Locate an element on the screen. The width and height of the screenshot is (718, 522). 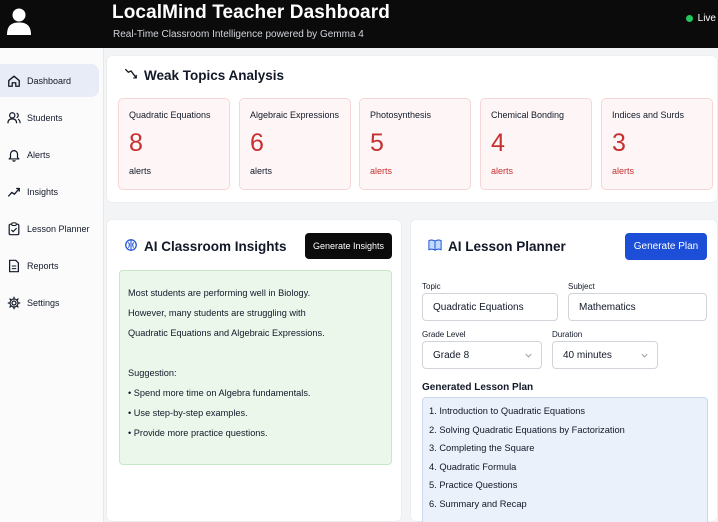
generate-plan-button: Generate Plan is located at coordinates (666, 246).